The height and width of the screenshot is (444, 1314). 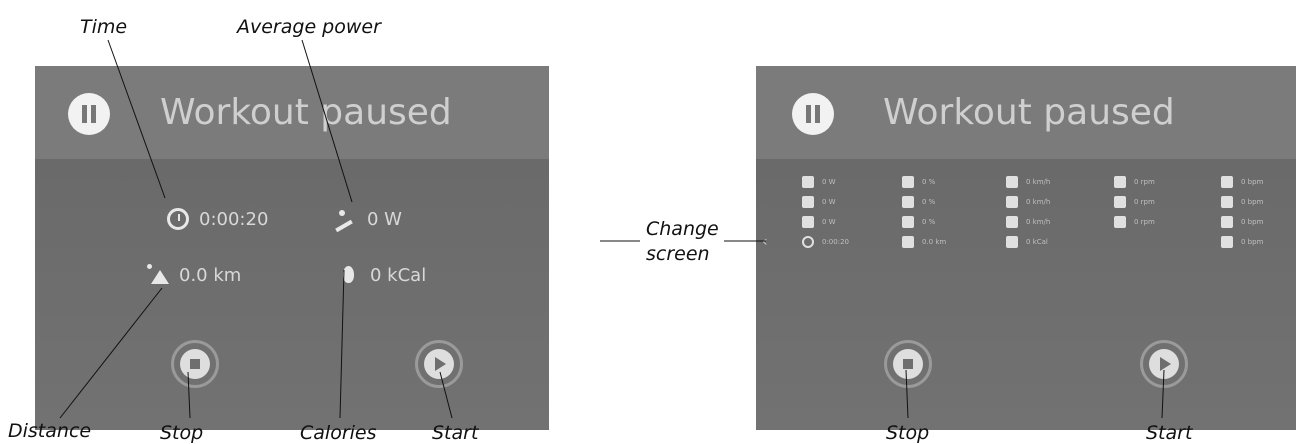 What do you see at coordinates (455, 433) in the screenshot?
I see `label-start-left: Start` at bounding box center [455, 433].